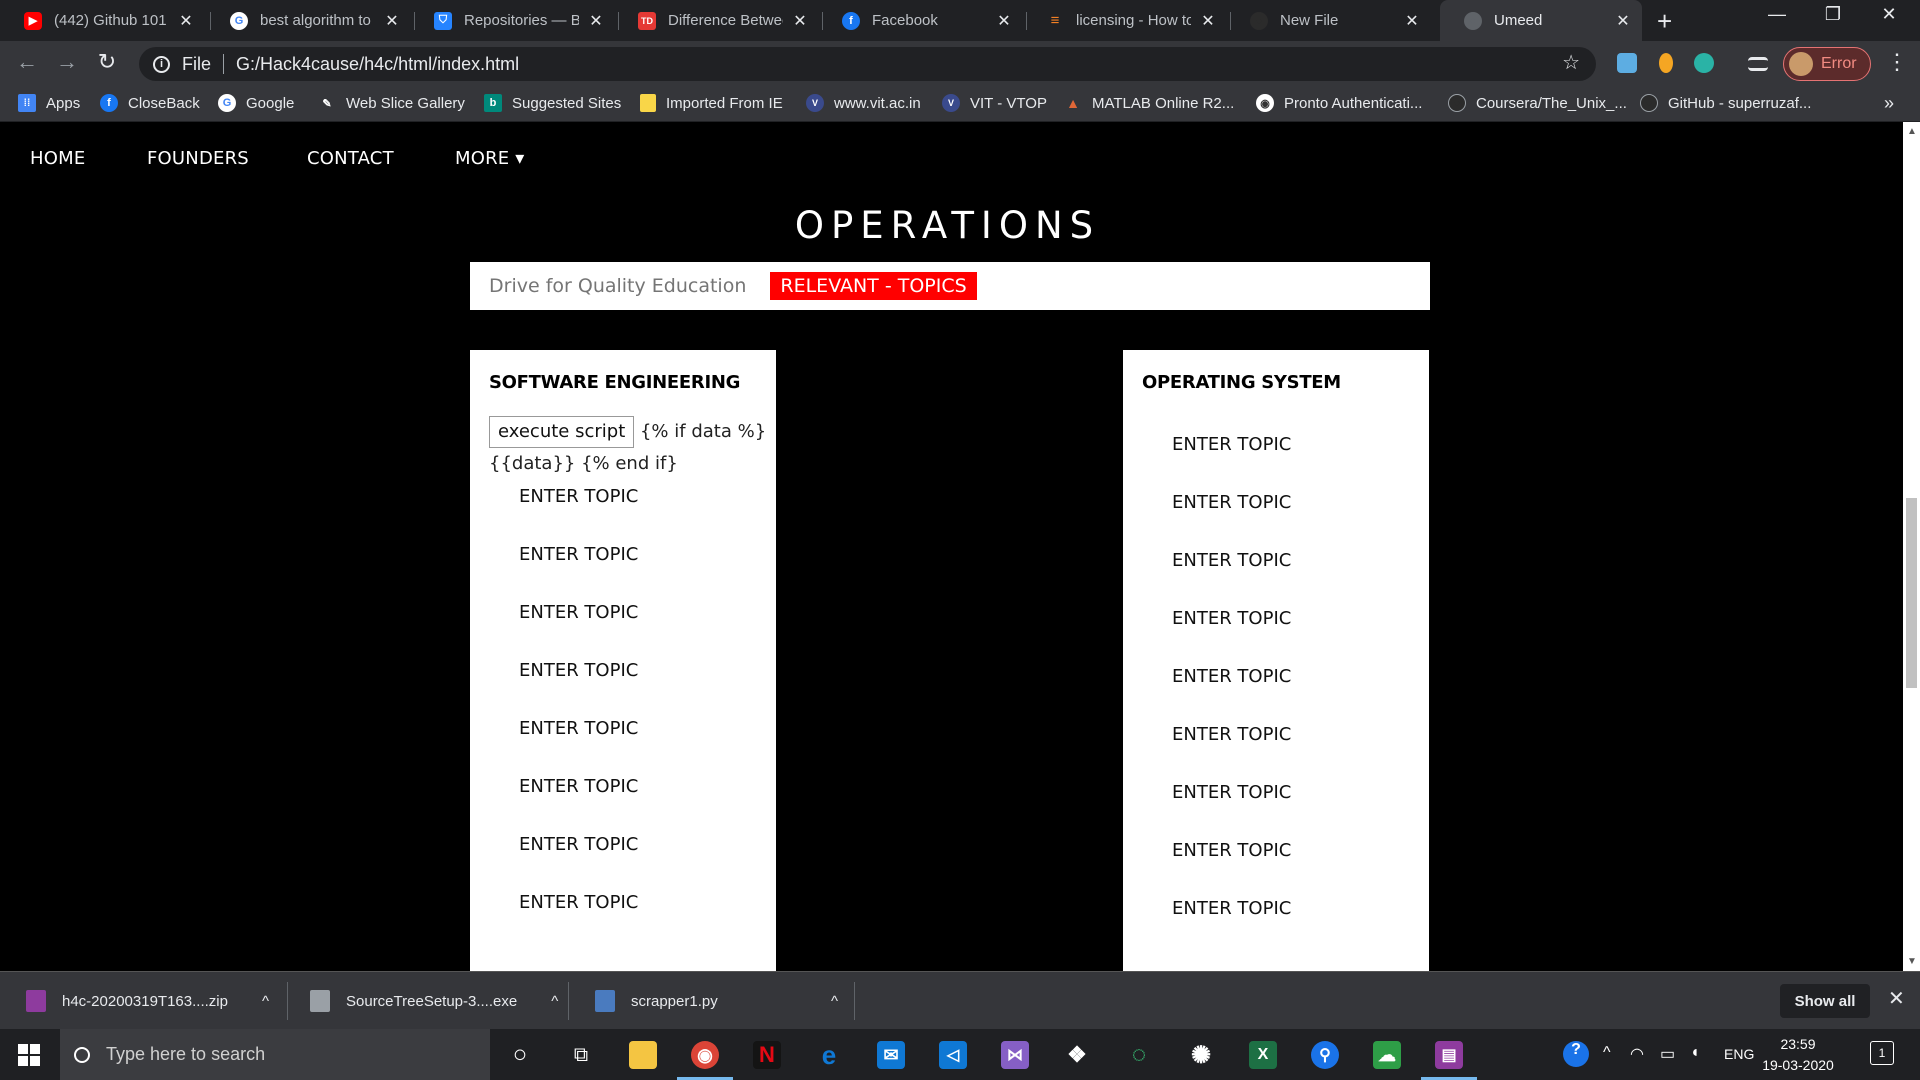 This screenshot has width=1920, height=1080. What do you see at coordinates (1882, 1053) in the screenshot?
I see `notifications-icon: 1` at bounding box center [1882, 1053].